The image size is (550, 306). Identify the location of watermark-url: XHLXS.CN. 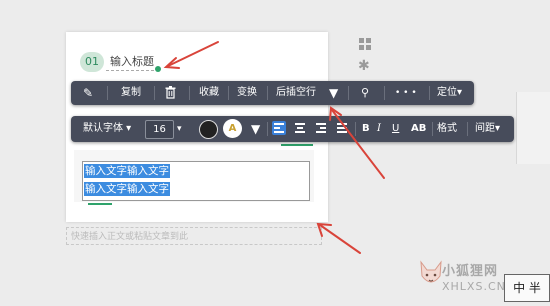
(474, 286).